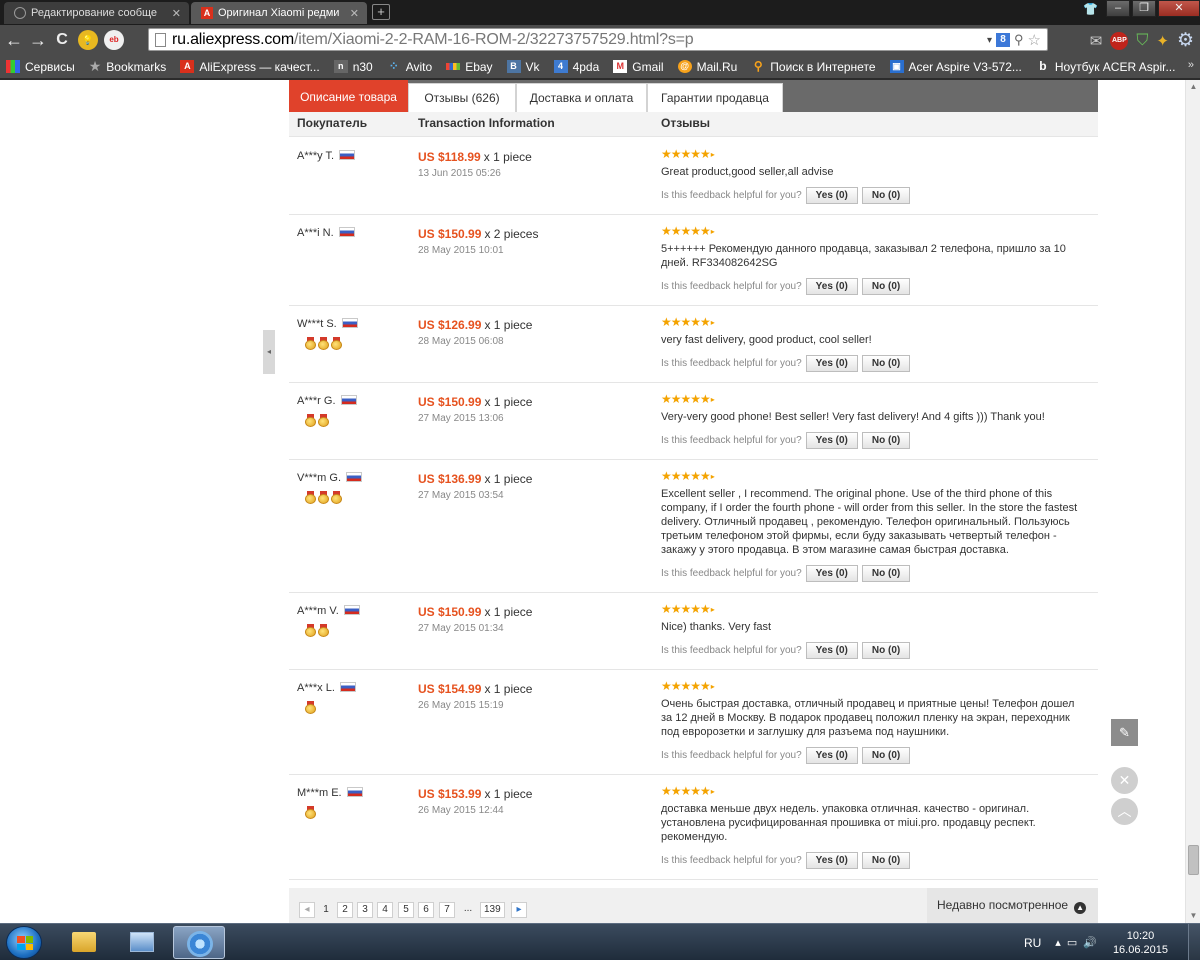 This screenshot has width=1200, height=960. What do you see at coordinates (1003, 40) in the screenshot?
I see `google-search-icon: 8` at bounding box center [1003, 40].